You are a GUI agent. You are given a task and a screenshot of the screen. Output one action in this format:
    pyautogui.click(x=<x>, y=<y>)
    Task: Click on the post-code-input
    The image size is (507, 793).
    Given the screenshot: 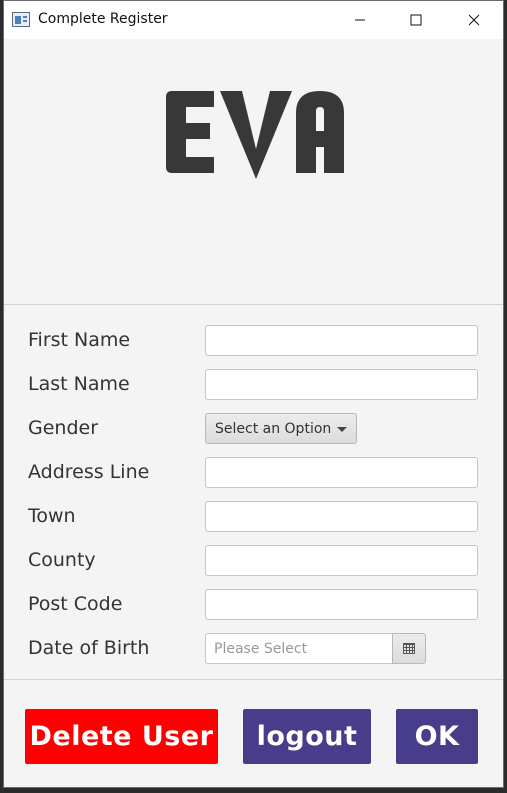 What is the action you would take?
    pyautogui.click(x=341, y=604)
    